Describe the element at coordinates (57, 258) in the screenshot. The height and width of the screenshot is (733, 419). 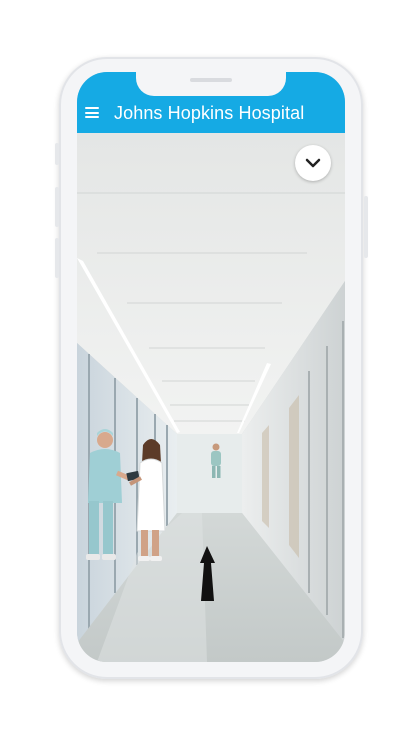
I see `phone-volume-down-button` at that location.